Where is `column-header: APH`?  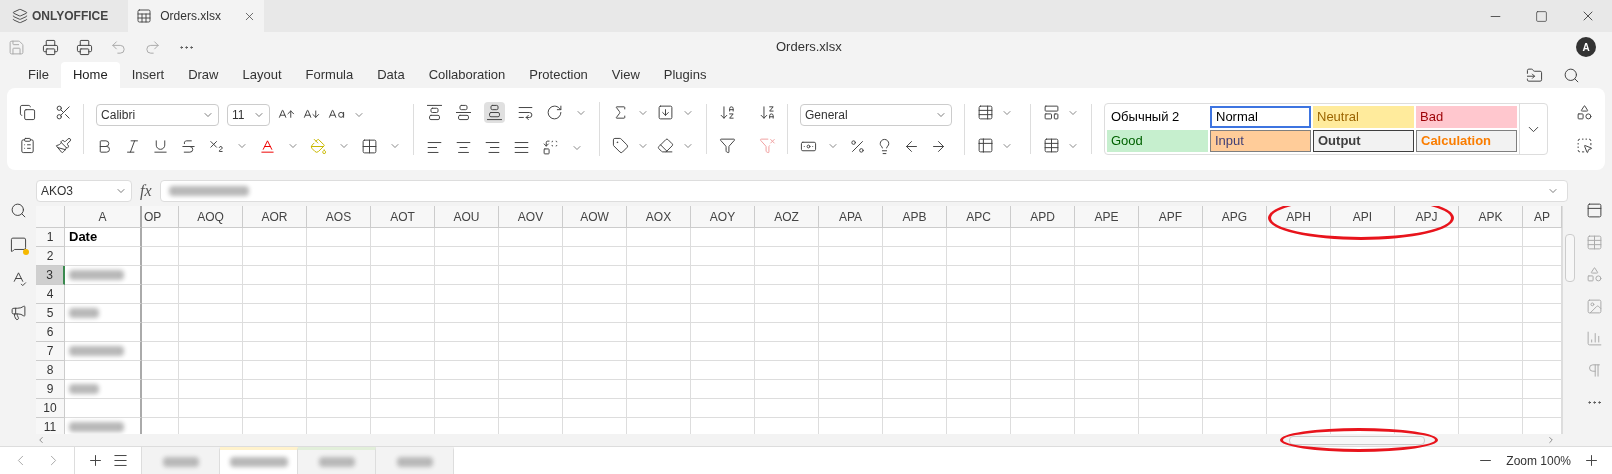 column-header: APH is located at coordinates (1299, 217).